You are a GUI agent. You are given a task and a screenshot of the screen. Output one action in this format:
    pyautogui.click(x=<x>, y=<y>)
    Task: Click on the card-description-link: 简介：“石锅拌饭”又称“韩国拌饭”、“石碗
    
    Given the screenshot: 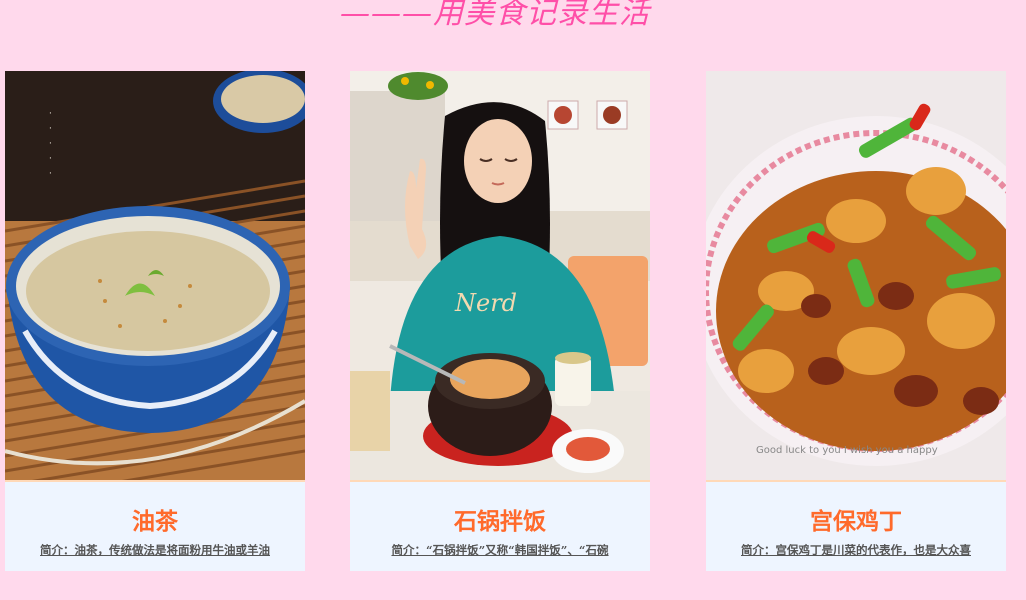 What is the action you would take?
    pyautogui.click(x=500, y=550)
    